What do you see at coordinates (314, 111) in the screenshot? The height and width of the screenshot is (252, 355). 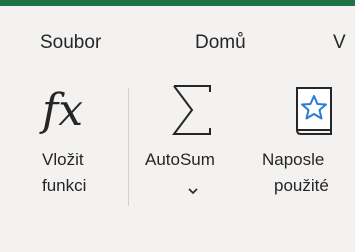 I see `star-book-icon` at bounding box center [314, 111].